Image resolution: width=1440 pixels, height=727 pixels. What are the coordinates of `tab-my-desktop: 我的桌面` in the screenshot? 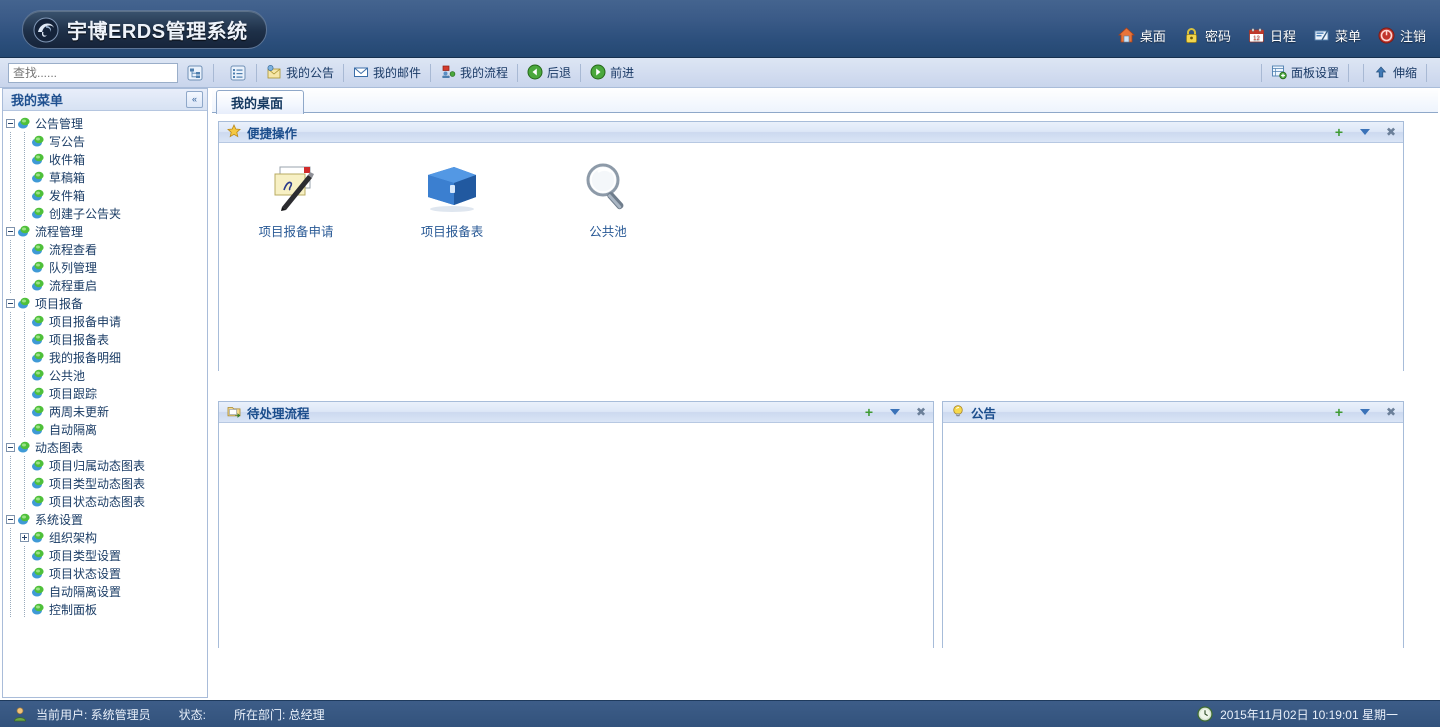 It's located at (260, 102).